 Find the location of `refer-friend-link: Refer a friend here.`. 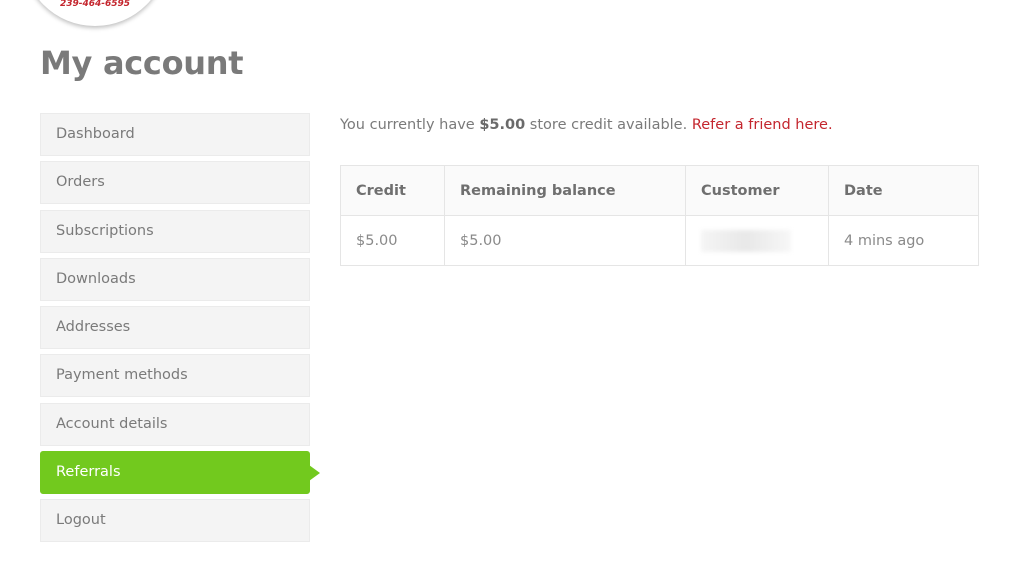

refer-friend-link: Refer a friend here. is located at coordinates (762, 125).